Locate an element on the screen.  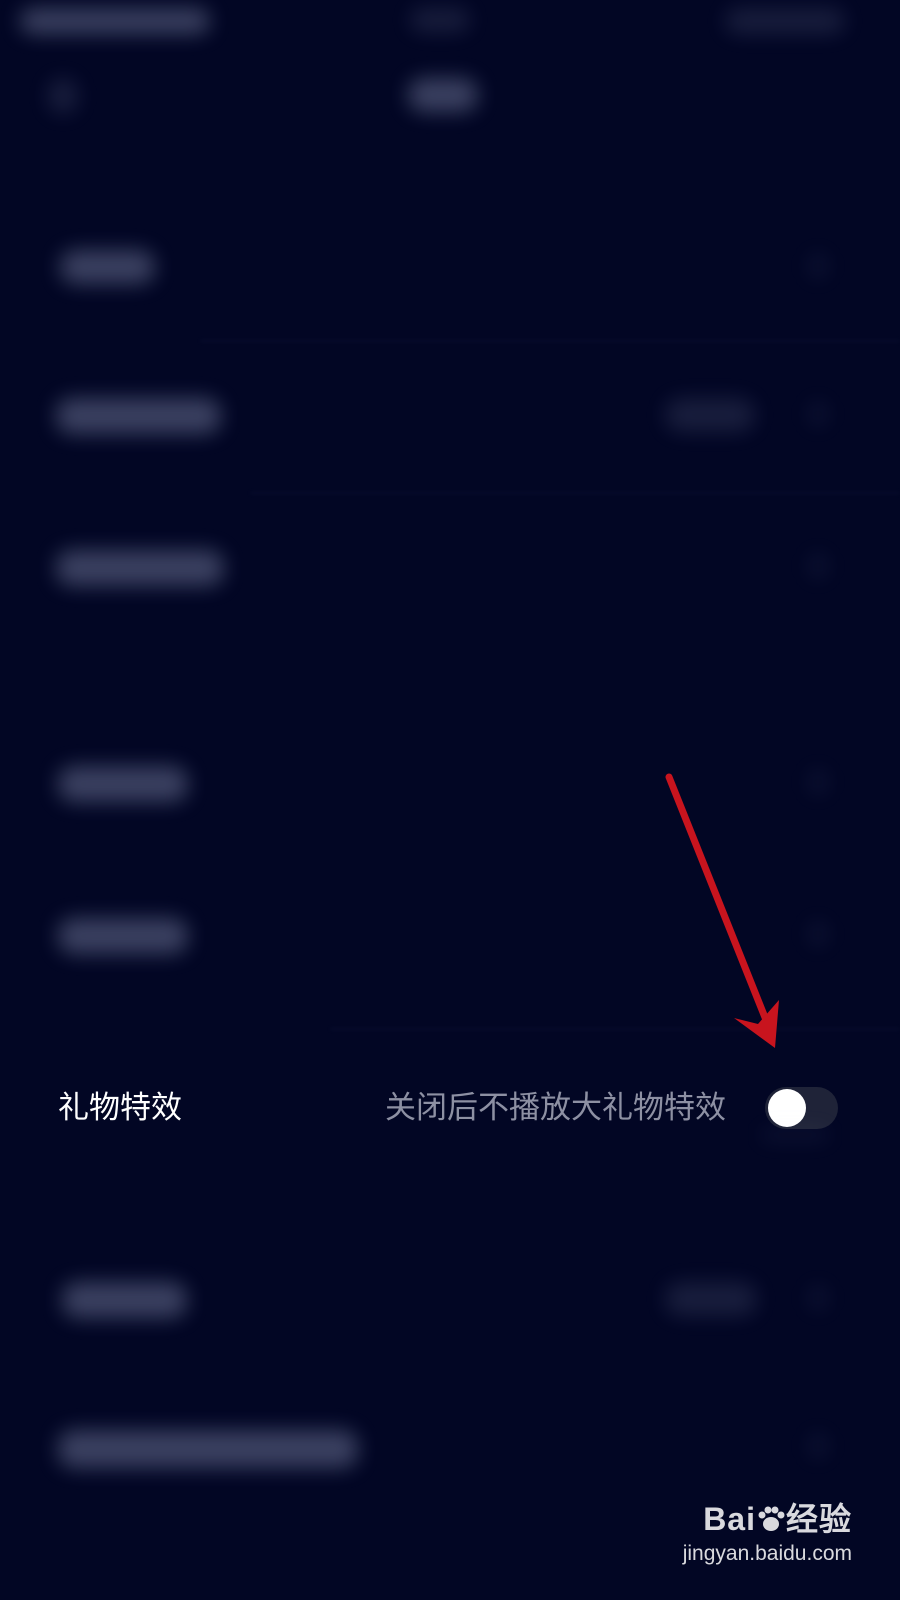
arrow-shaft is located at coordinates (719, 903).